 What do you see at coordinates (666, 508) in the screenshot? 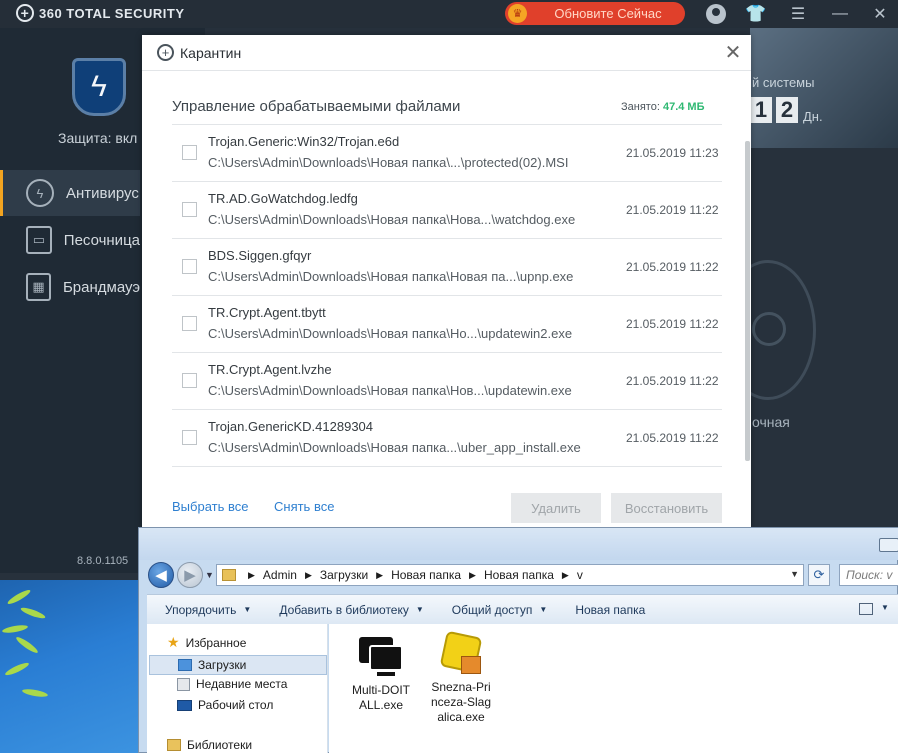
I see `restore-button: Восстановить` at bounding box center [666, 508].